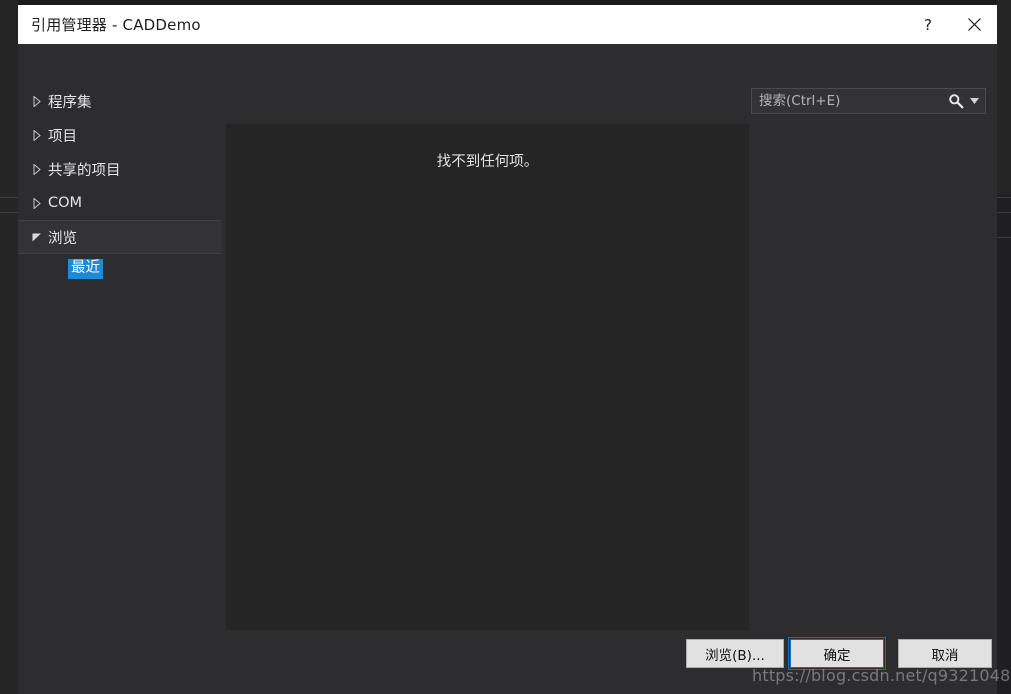 This screenshot has width=1011, height=694. Describe the element at coordinates (65, 203) in the screenshot. I see `sidebar-item-label: COM` at that location.